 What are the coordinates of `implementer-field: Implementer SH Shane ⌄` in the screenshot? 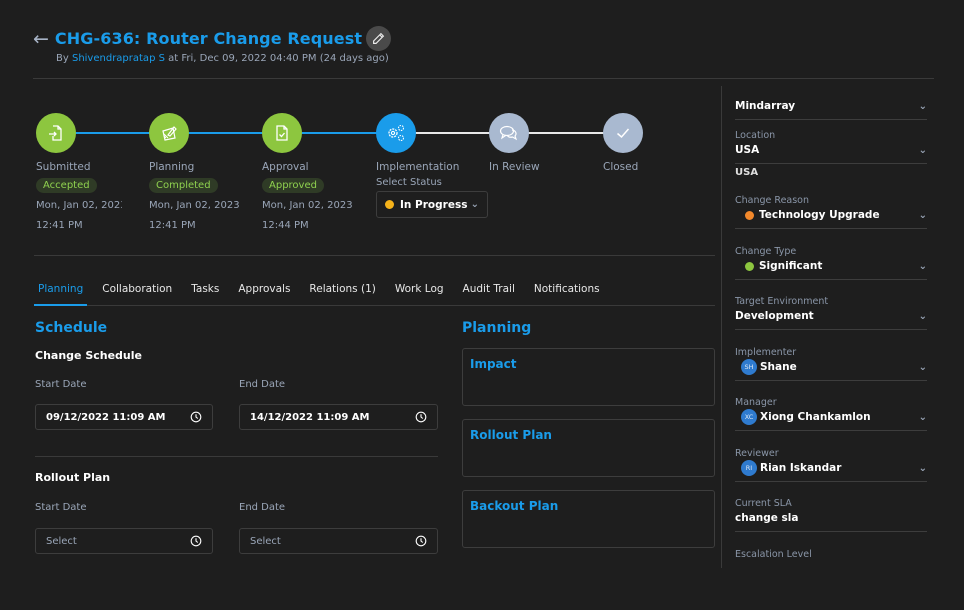 It's located at (831, 364).